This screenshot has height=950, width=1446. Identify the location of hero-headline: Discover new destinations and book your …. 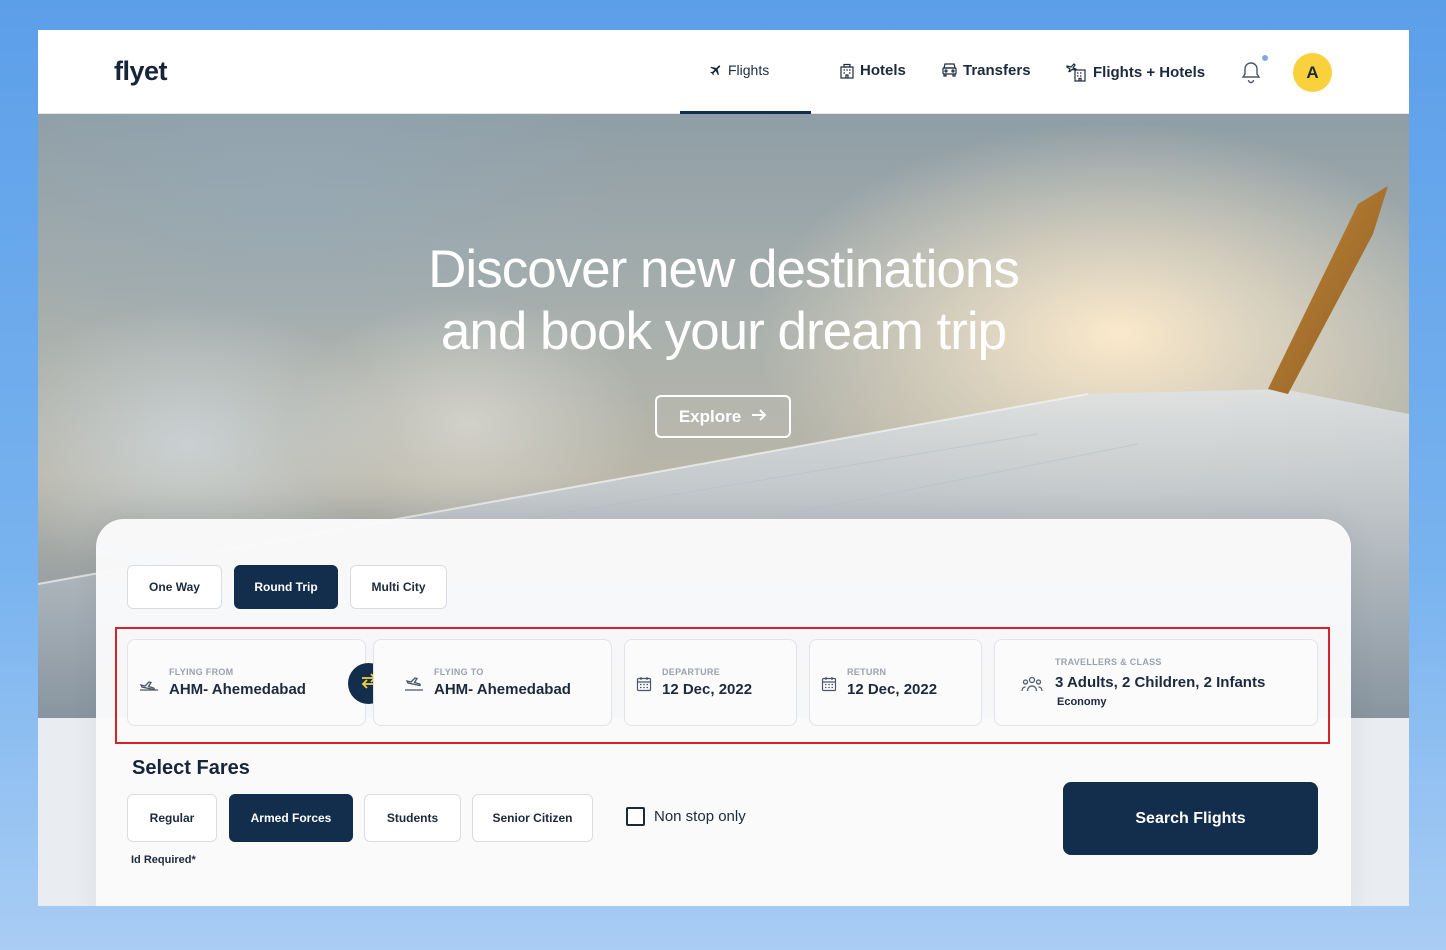
(723, 301).